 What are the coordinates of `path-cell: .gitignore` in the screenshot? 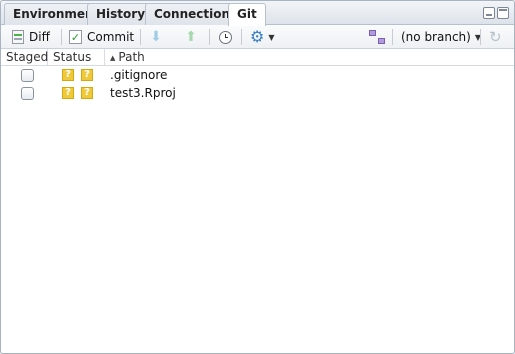 It's located at (138, 75).